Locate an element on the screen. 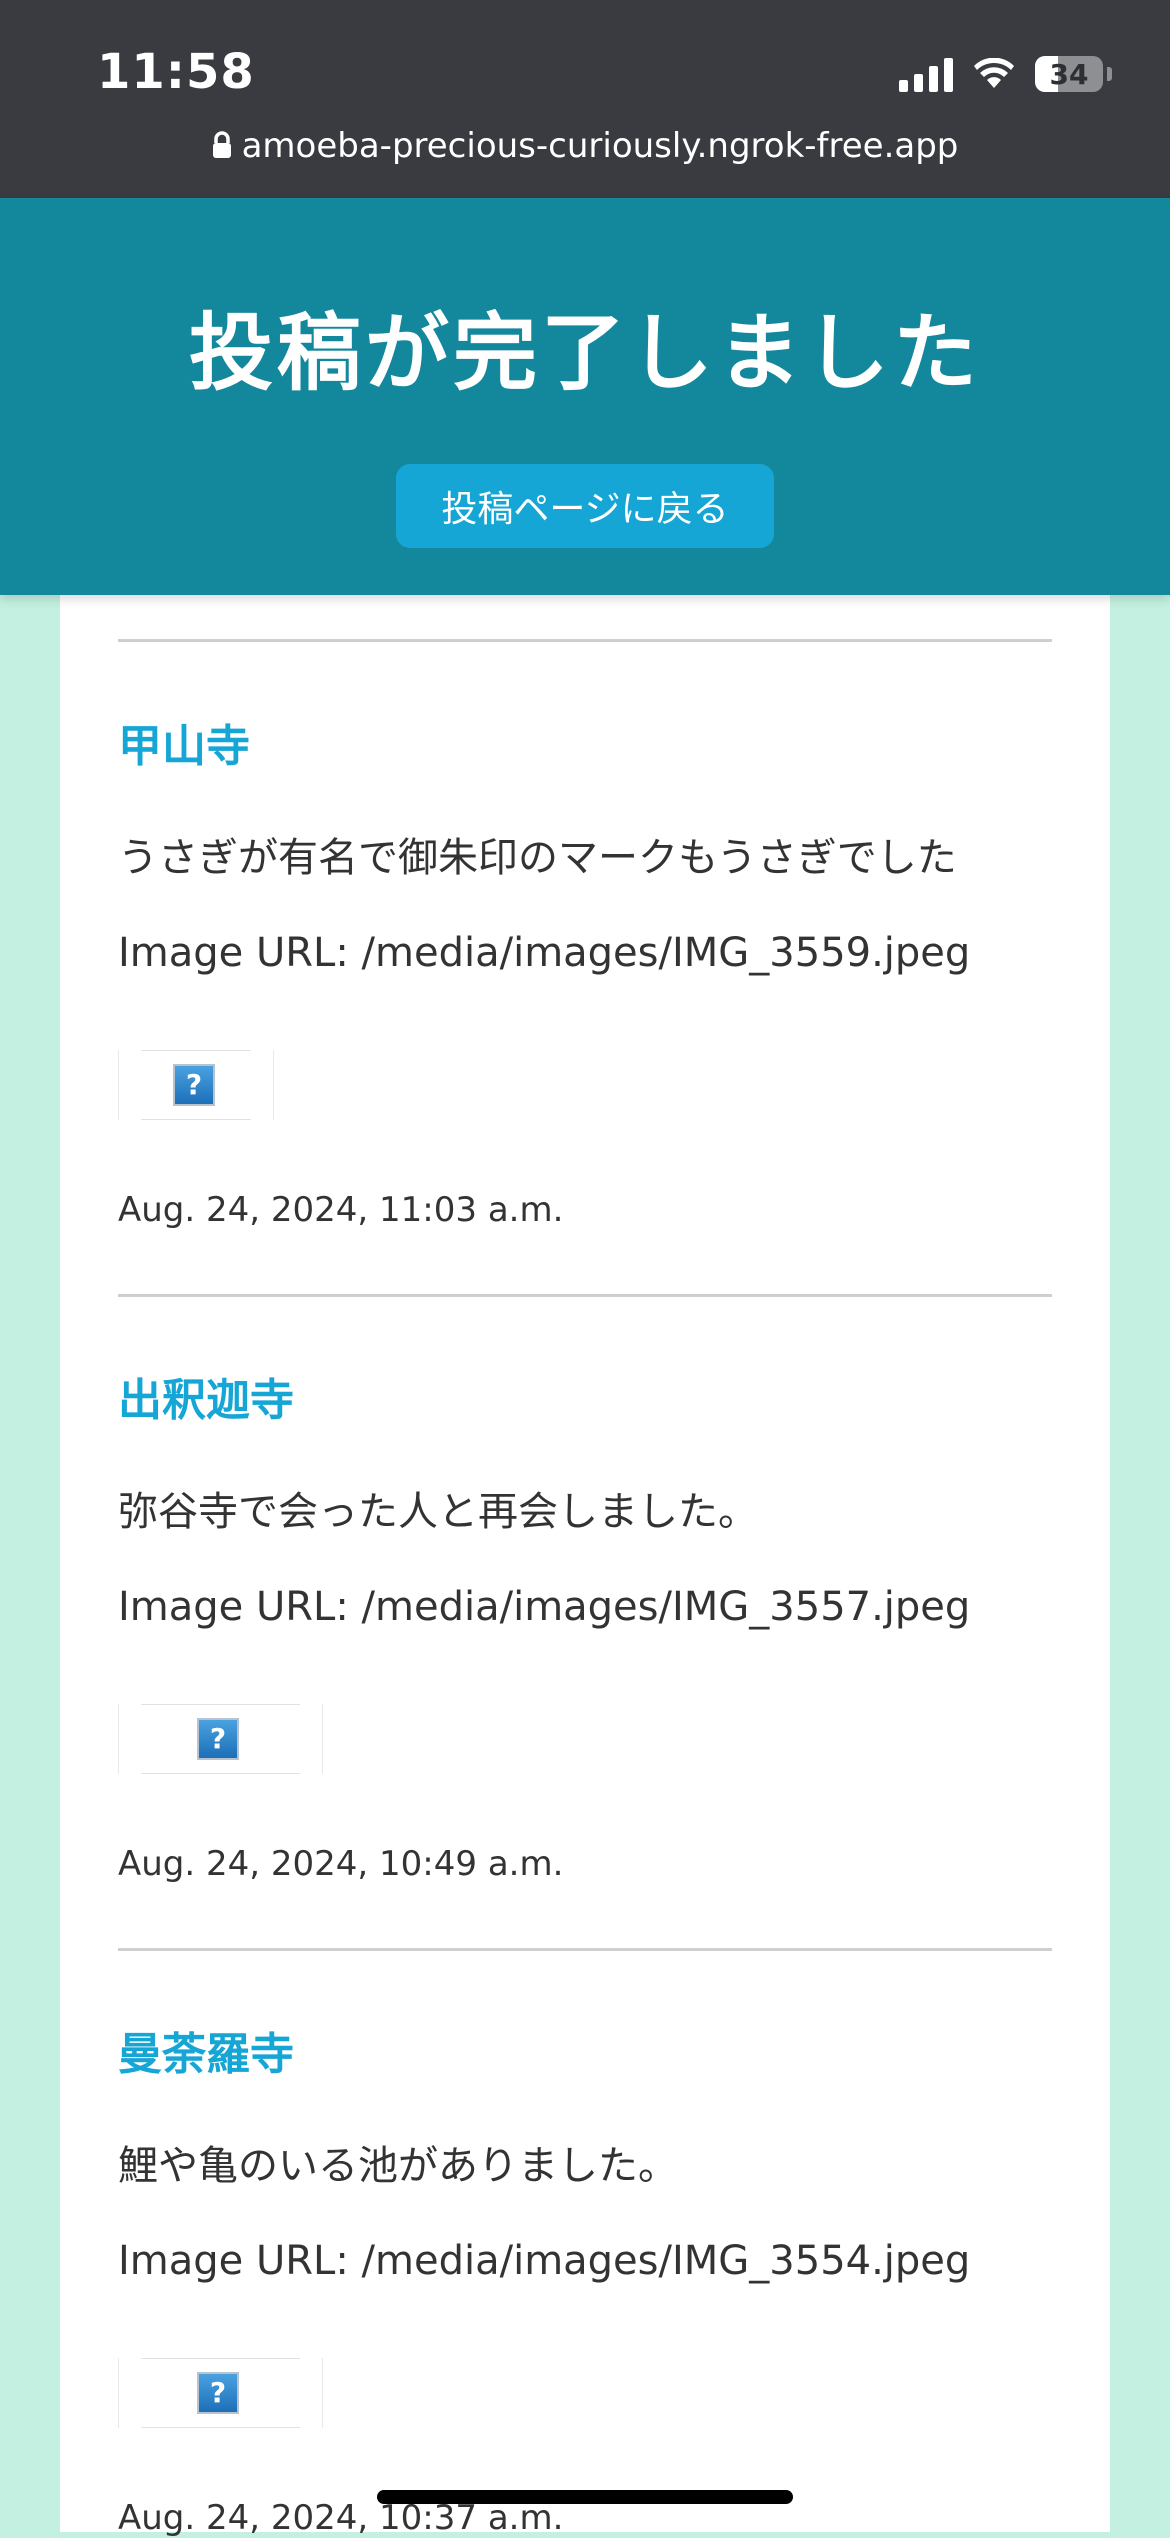 The height and width of the screenshot is (2538, 1170). post-image-url: Image URL: /media/images/IMG_3554.jpeg is located at coordinates (544, 2261).